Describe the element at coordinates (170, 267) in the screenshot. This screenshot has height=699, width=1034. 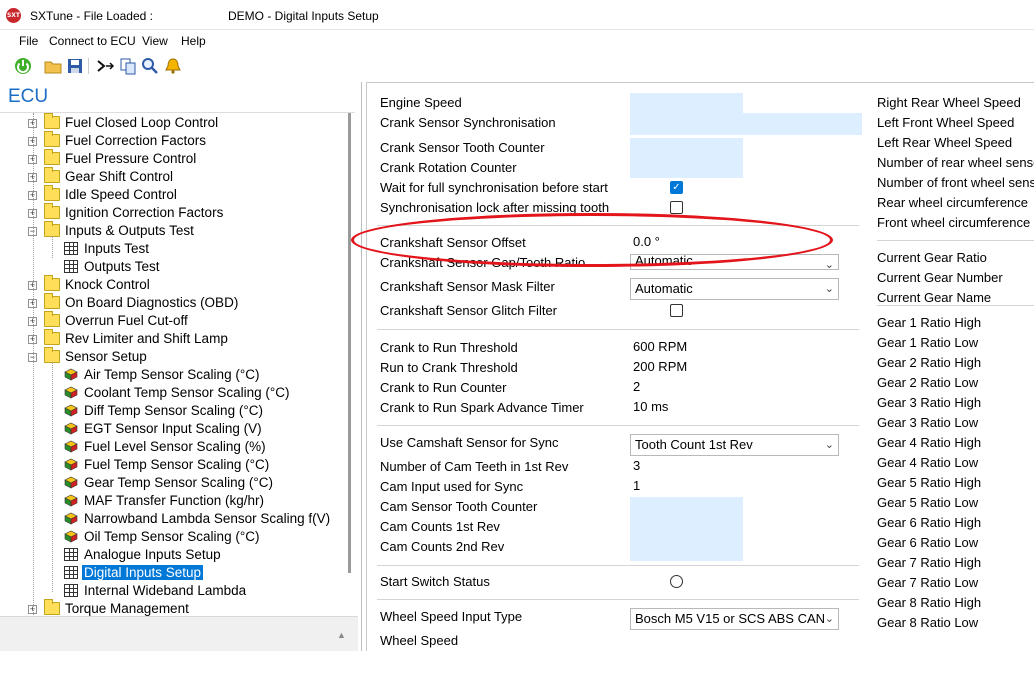
I see `tree-item: Outputs Test` at that location.